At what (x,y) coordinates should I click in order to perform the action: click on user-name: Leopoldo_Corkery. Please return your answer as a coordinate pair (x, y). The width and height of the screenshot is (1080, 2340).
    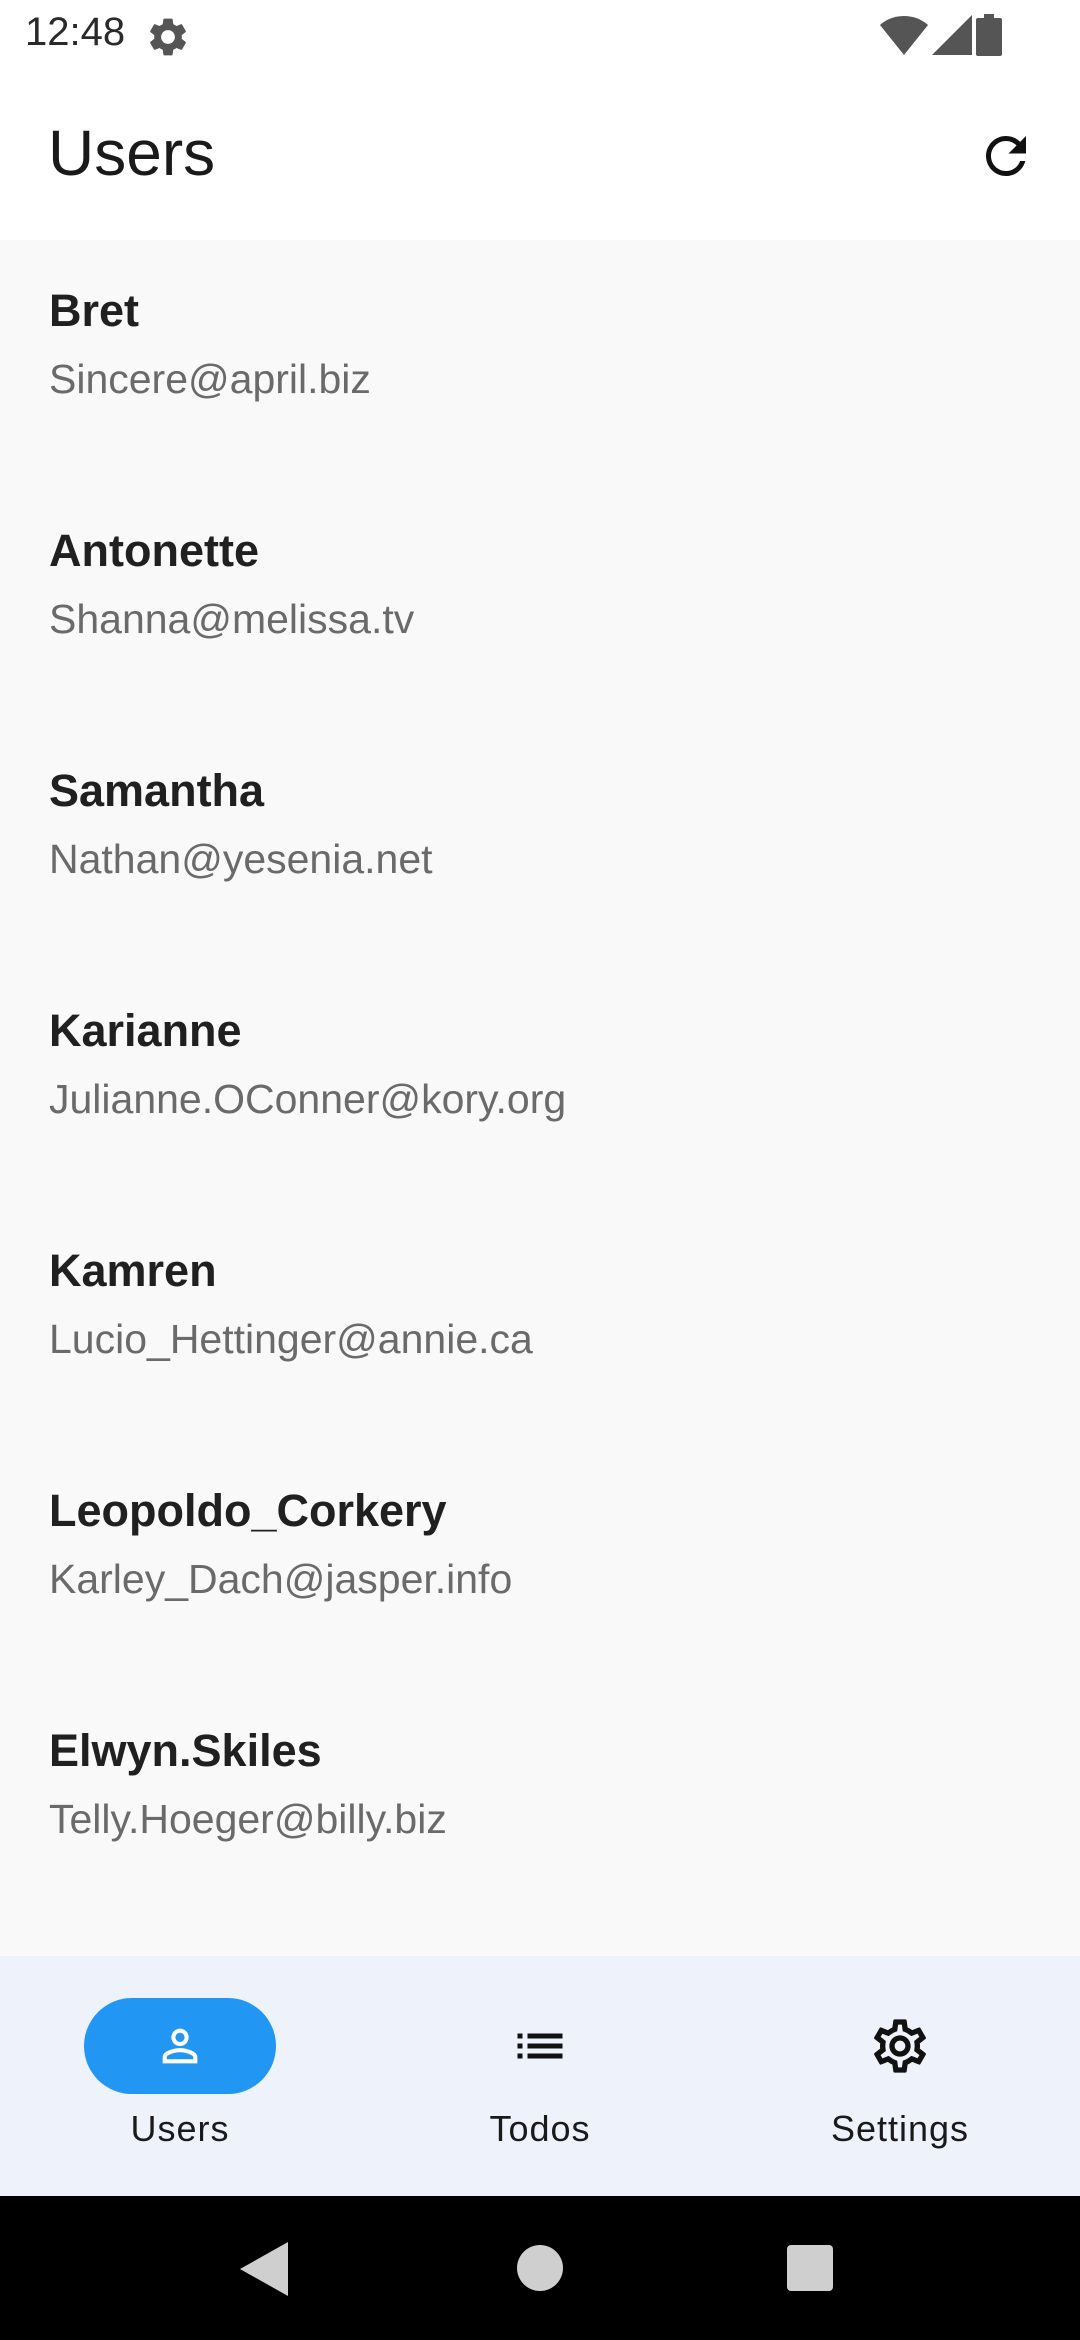
    Looking at the image, I should click on (248, 1510).